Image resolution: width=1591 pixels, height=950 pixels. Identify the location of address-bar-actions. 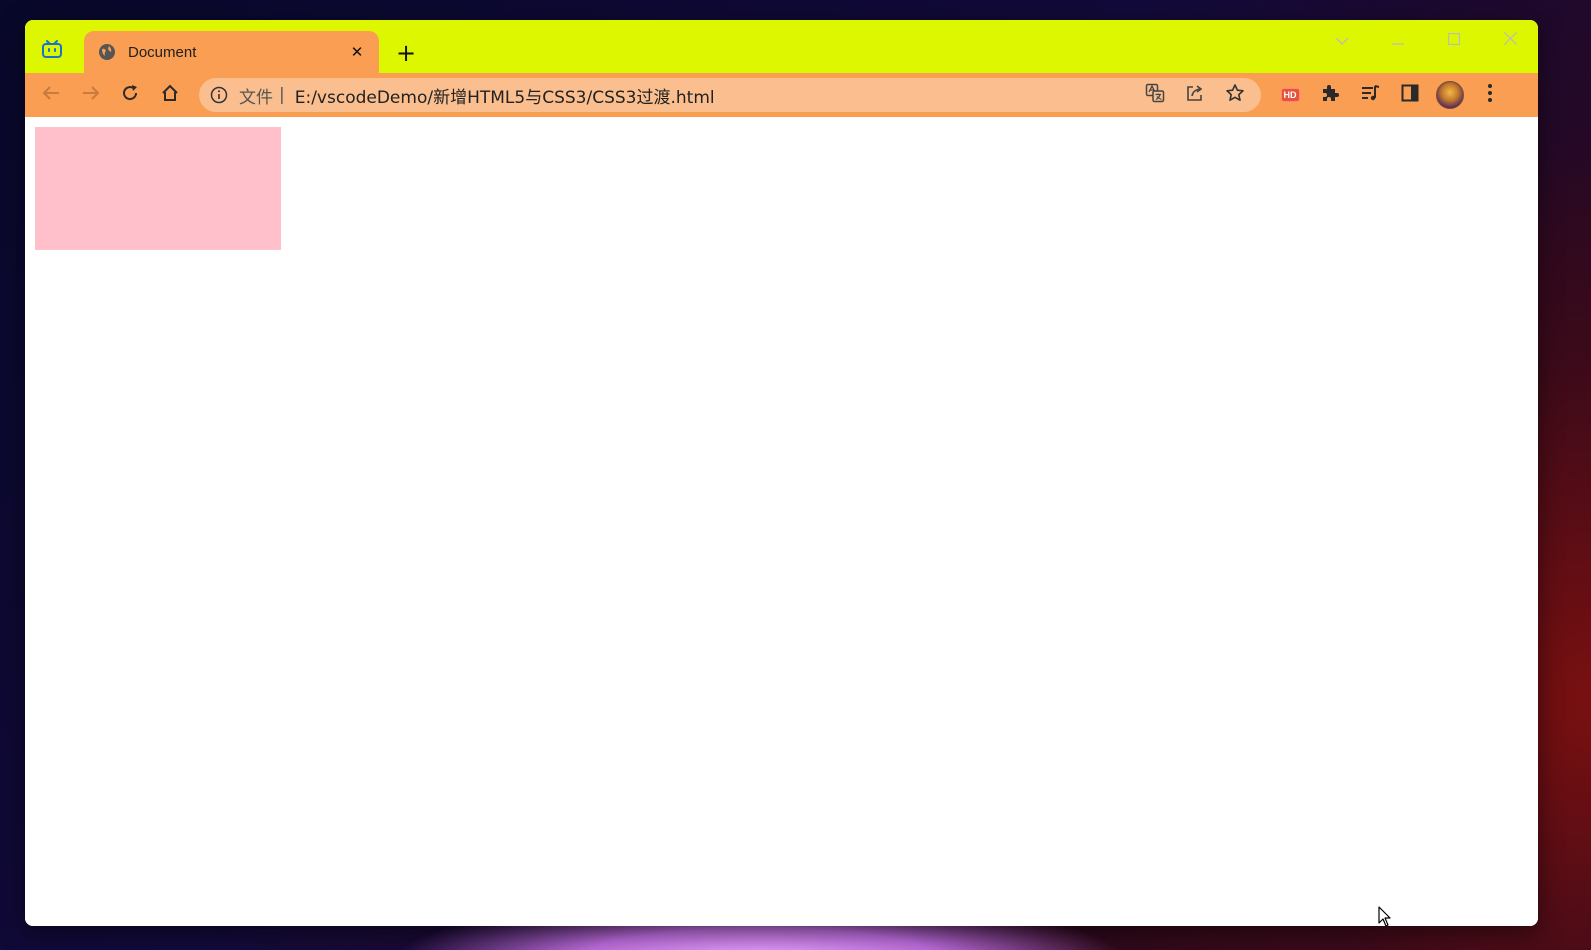
(1195, 95).